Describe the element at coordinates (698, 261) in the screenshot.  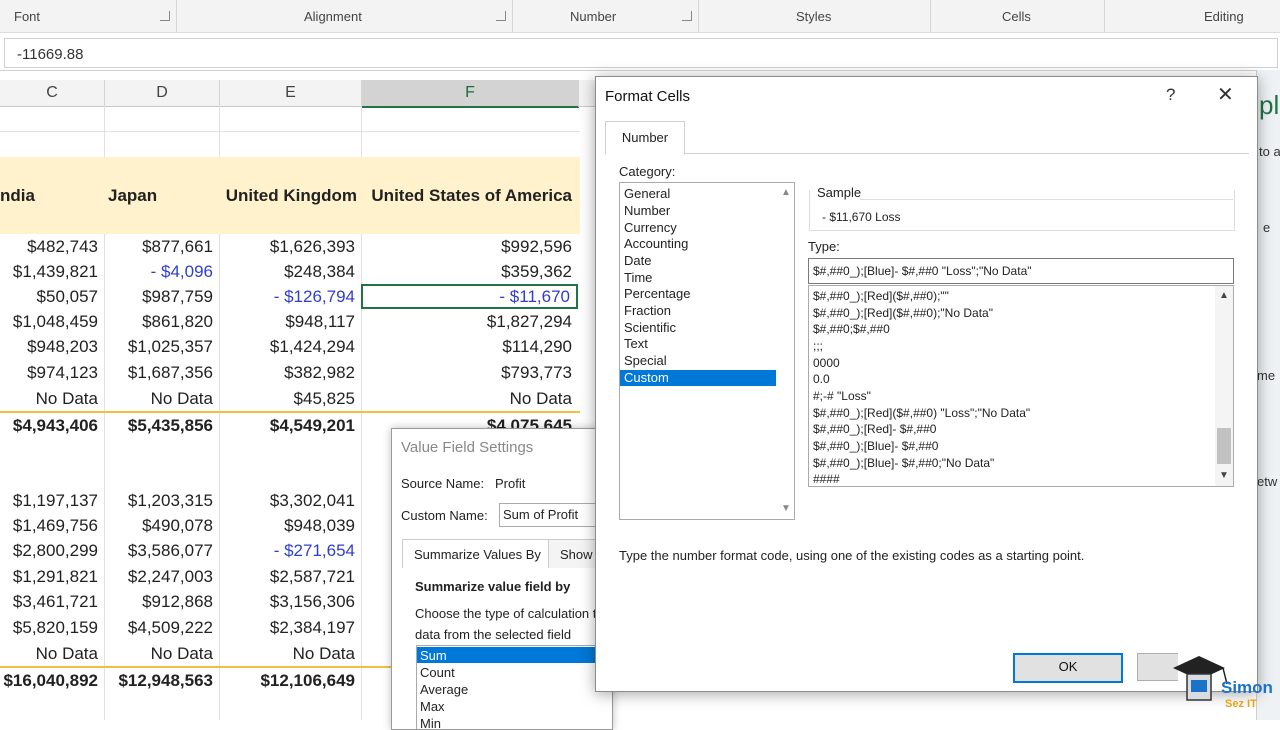
I see `category-date: Date` at that location.